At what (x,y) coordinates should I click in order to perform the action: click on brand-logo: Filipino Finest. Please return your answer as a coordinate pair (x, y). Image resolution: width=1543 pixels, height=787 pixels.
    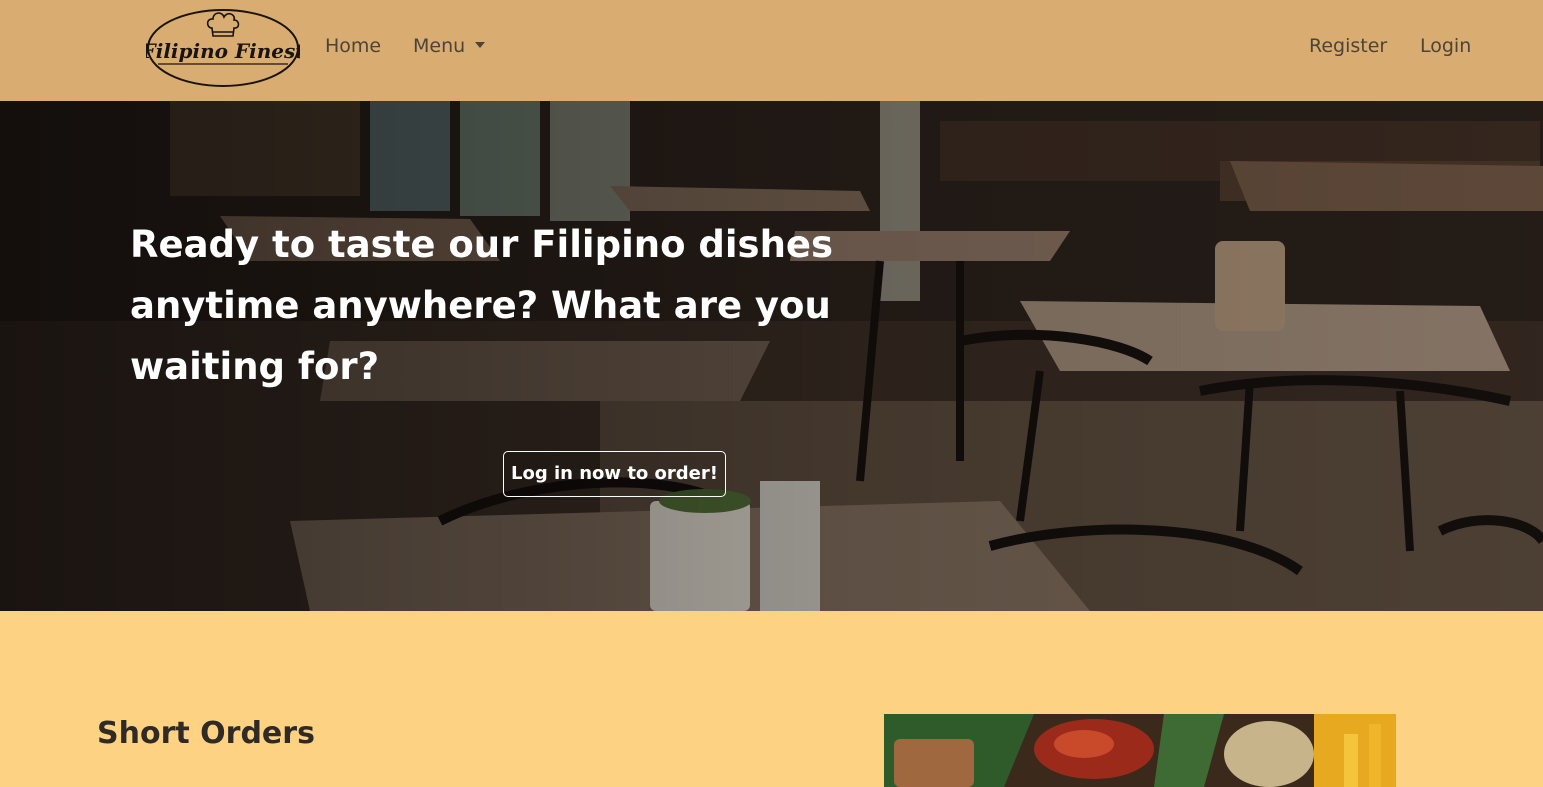
    Looking at the image, I should click on (223, 47).